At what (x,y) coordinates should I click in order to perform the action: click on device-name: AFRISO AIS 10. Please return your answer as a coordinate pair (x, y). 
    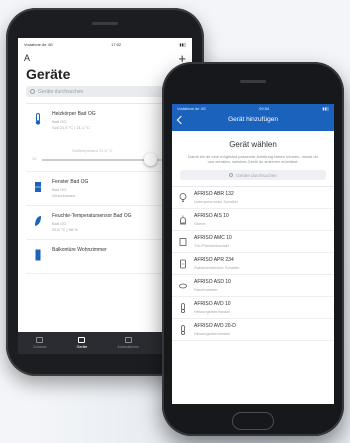
    Looking at the image, I should click on (211, 216).